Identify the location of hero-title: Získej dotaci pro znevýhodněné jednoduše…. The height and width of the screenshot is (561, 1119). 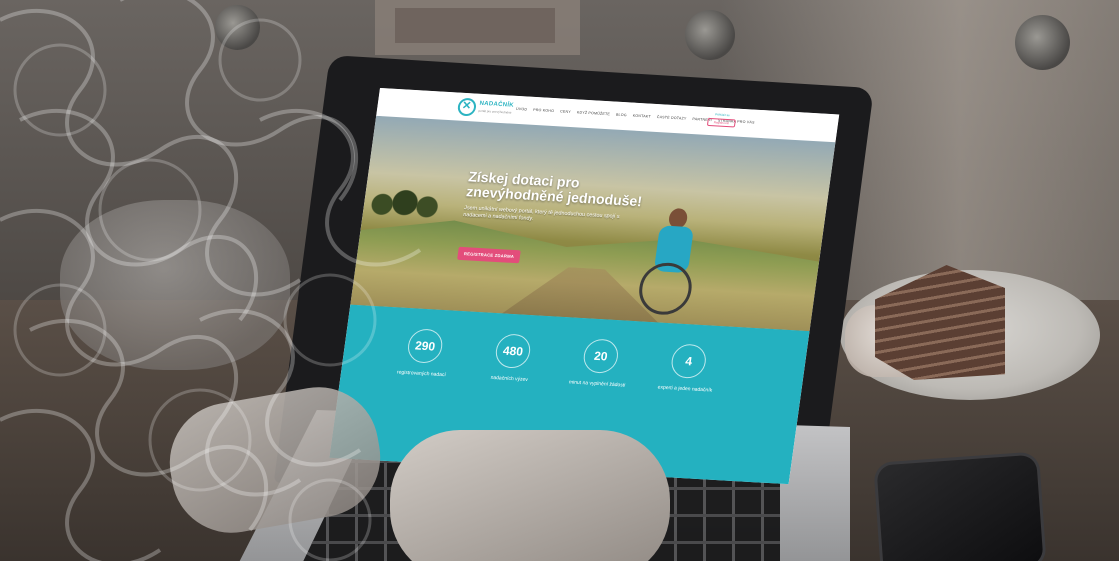
(554, 189).